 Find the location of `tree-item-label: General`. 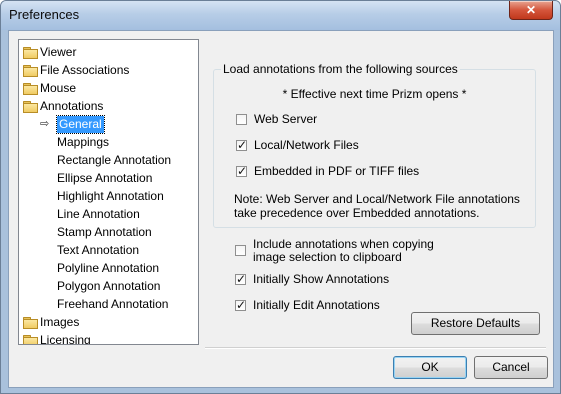

tree-item-label: General is located at coordinates (80, 124).